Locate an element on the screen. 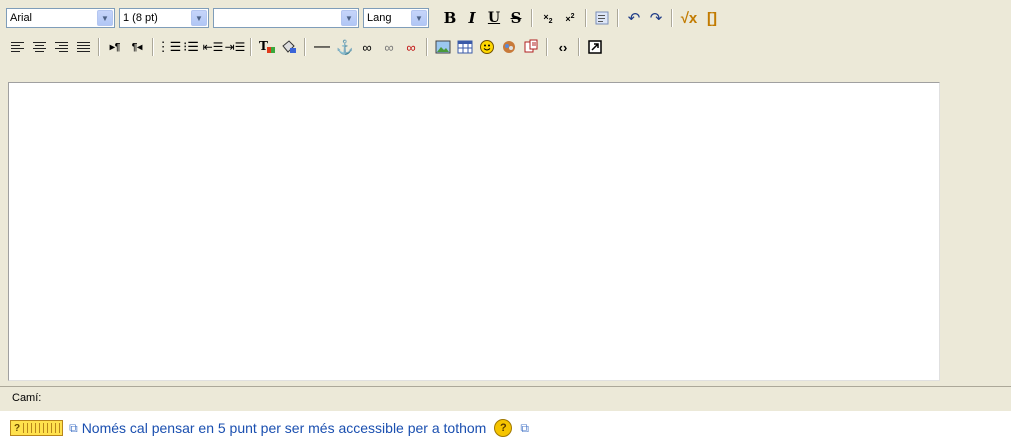  brackets-icon: [] is located at coordinates (712, 18).